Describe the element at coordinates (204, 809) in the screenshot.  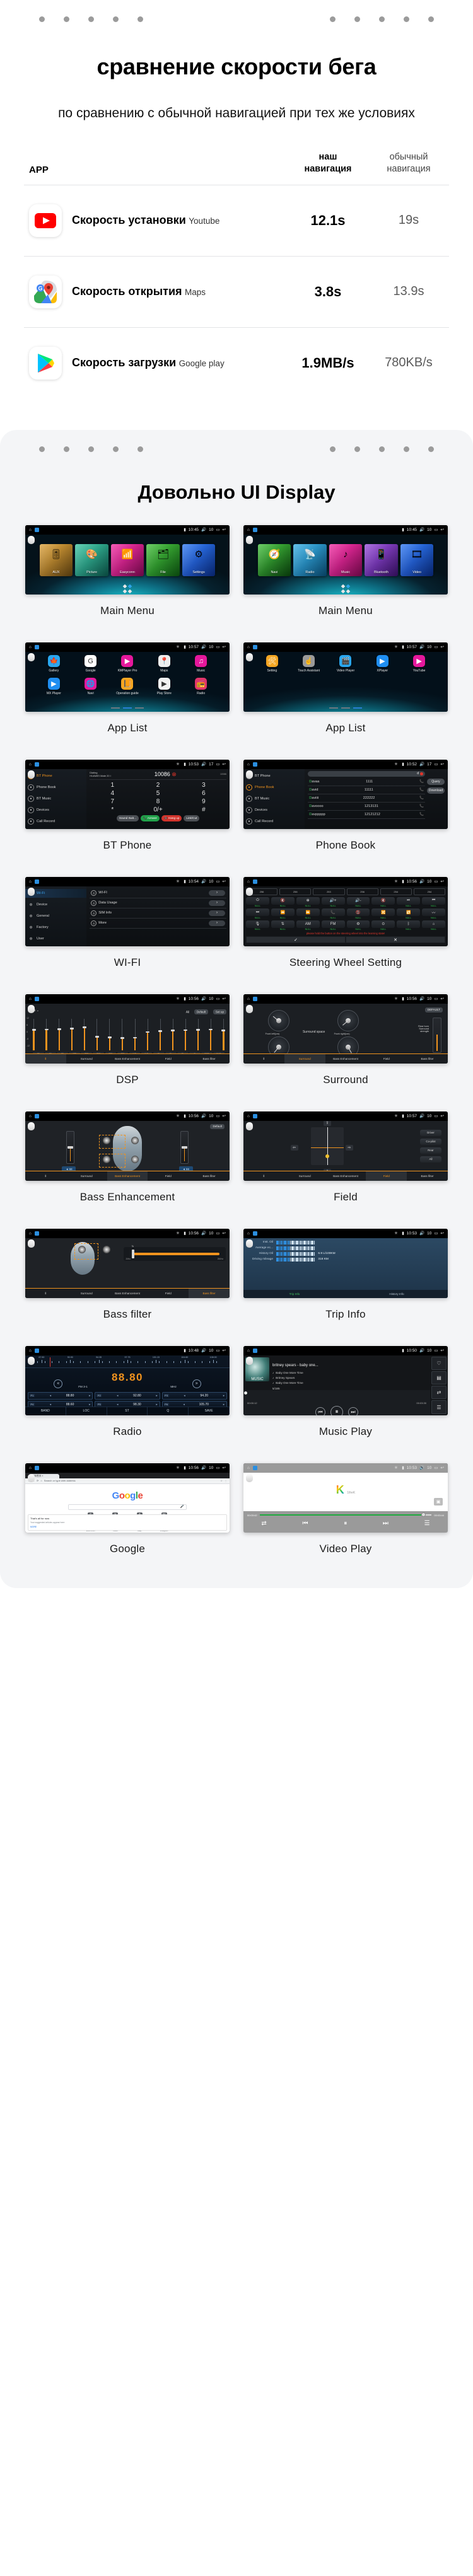
I see `keypad-key-#: #` at that location.